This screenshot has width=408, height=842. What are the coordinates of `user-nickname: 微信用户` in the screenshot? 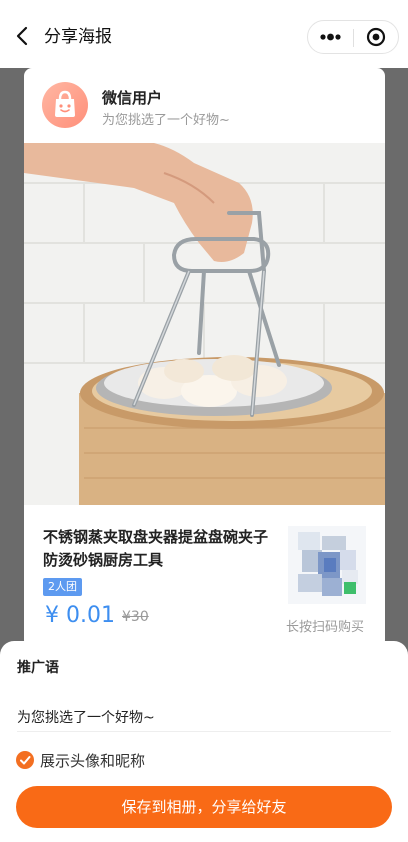 It's located at (132, 98).